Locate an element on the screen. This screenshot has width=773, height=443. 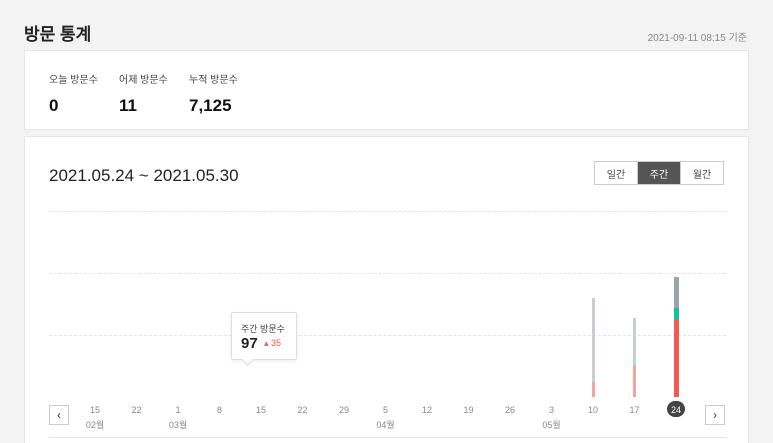
tooltip-delta: ▴ 35 is located at coordinates (272, 343).